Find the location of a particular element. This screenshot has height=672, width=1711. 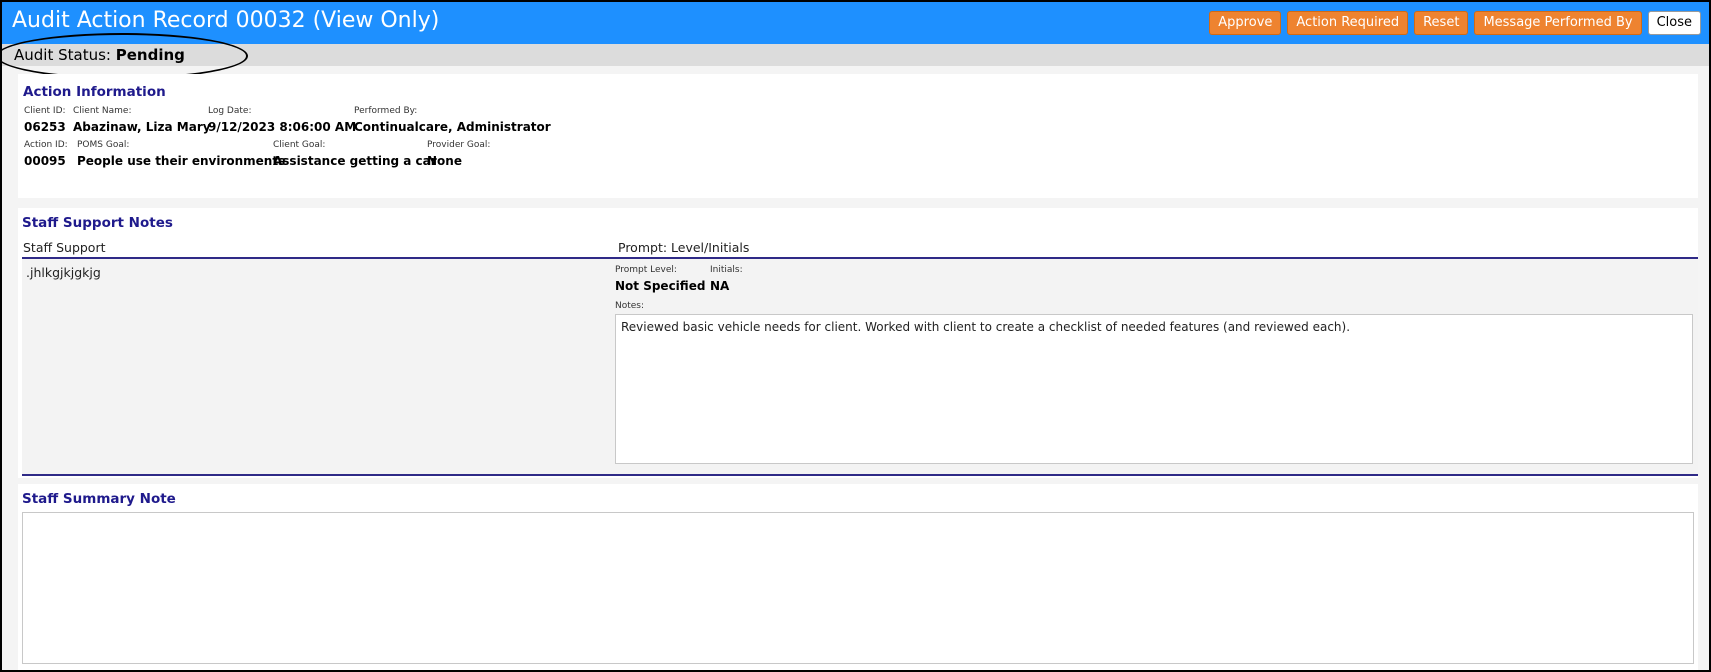

prompt-level-label: Prompt Level: is located at coordinates (646, 270).